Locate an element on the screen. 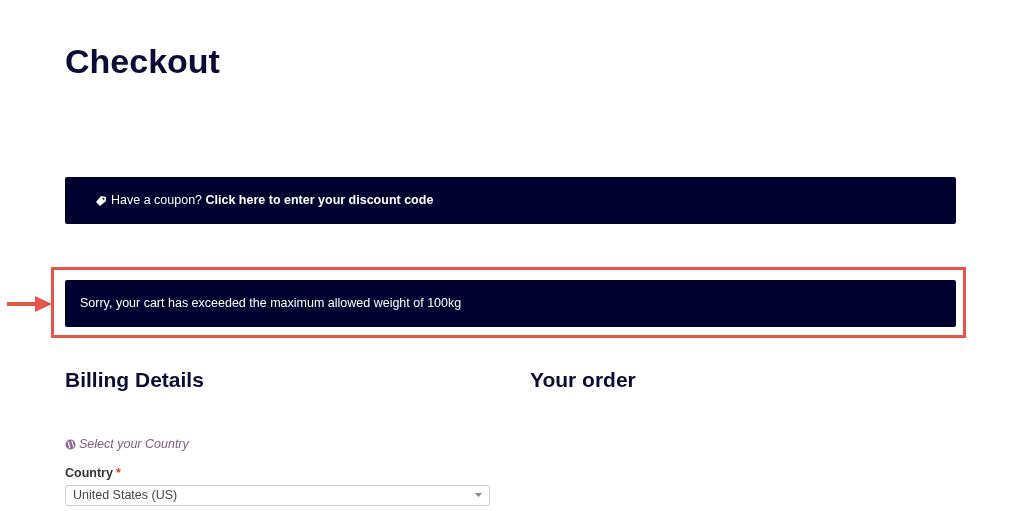 This screenshot has width=1024, height=511. required-mark: * is located at coordinates (118, 473).